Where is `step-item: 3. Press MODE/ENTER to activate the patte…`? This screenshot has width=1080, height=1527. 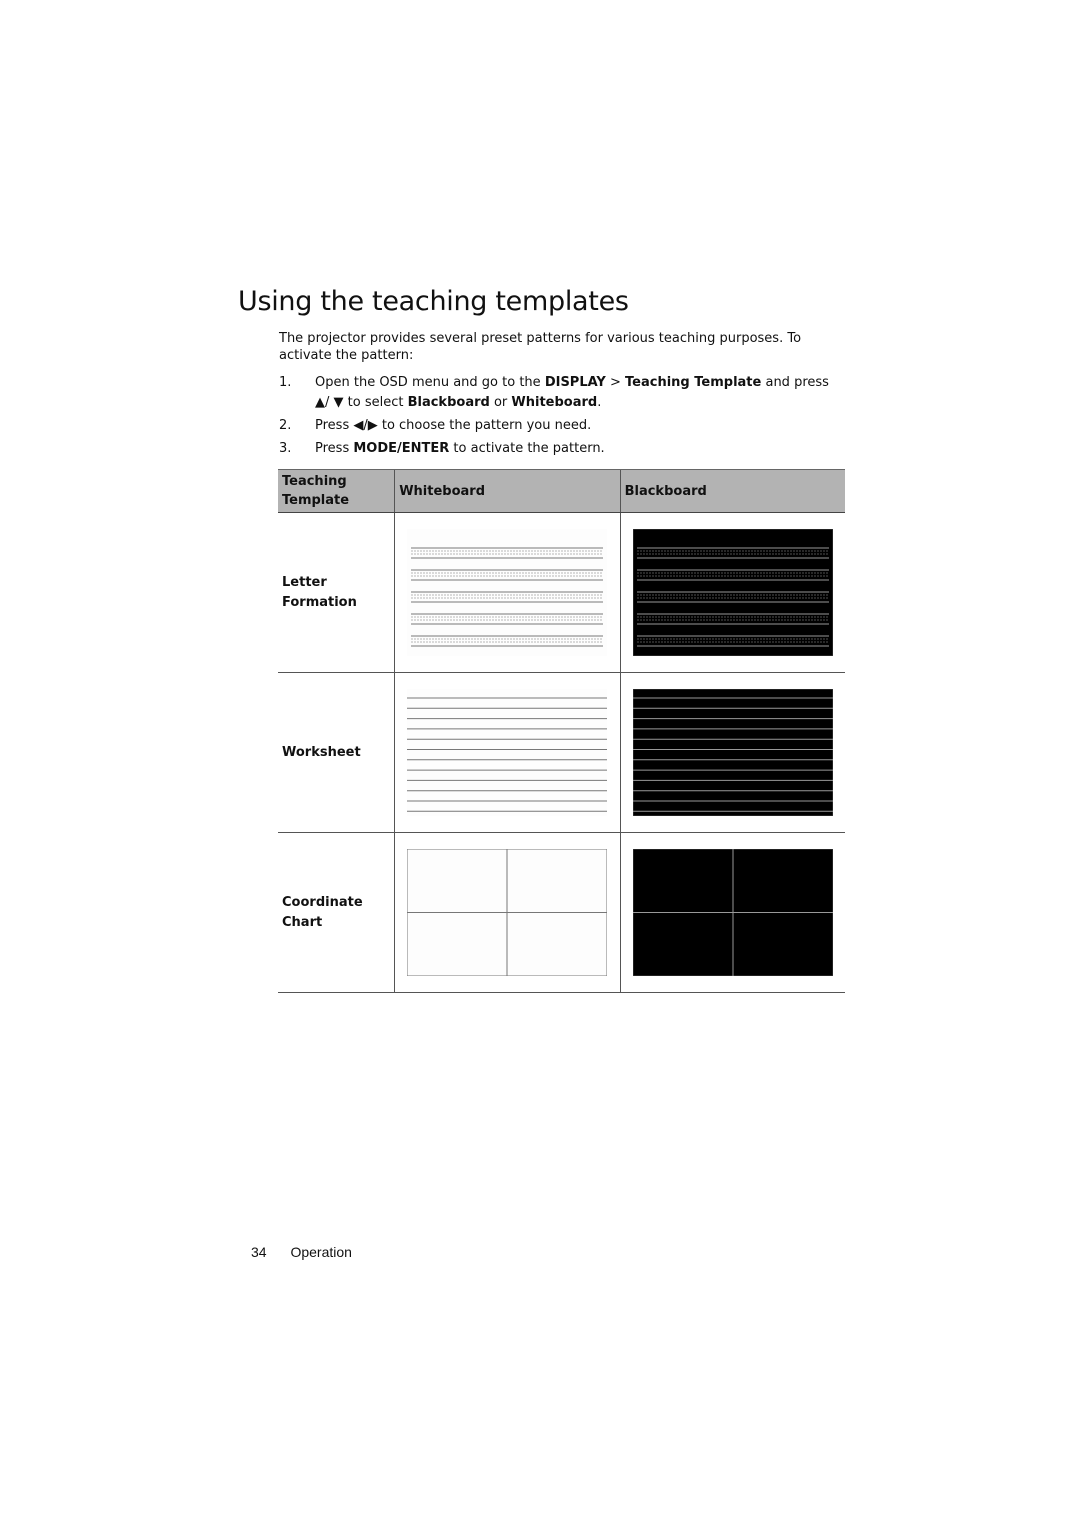 step-item: 3. Press MODE/ENTER to activate the patte… is located at coordinates (561, 449).